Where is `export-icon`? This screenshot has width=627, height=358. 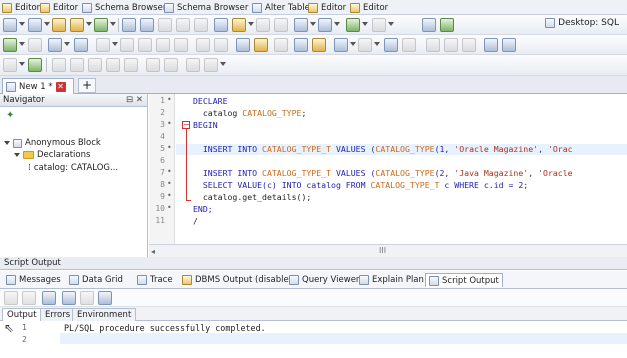 export-icon is located at coordinates (49, 298).